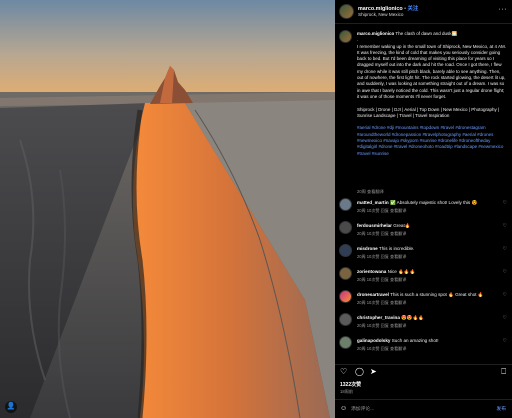 The height and width of the screenshot is (418, 512). I want to click on add-comment-input, so click(416, 409).